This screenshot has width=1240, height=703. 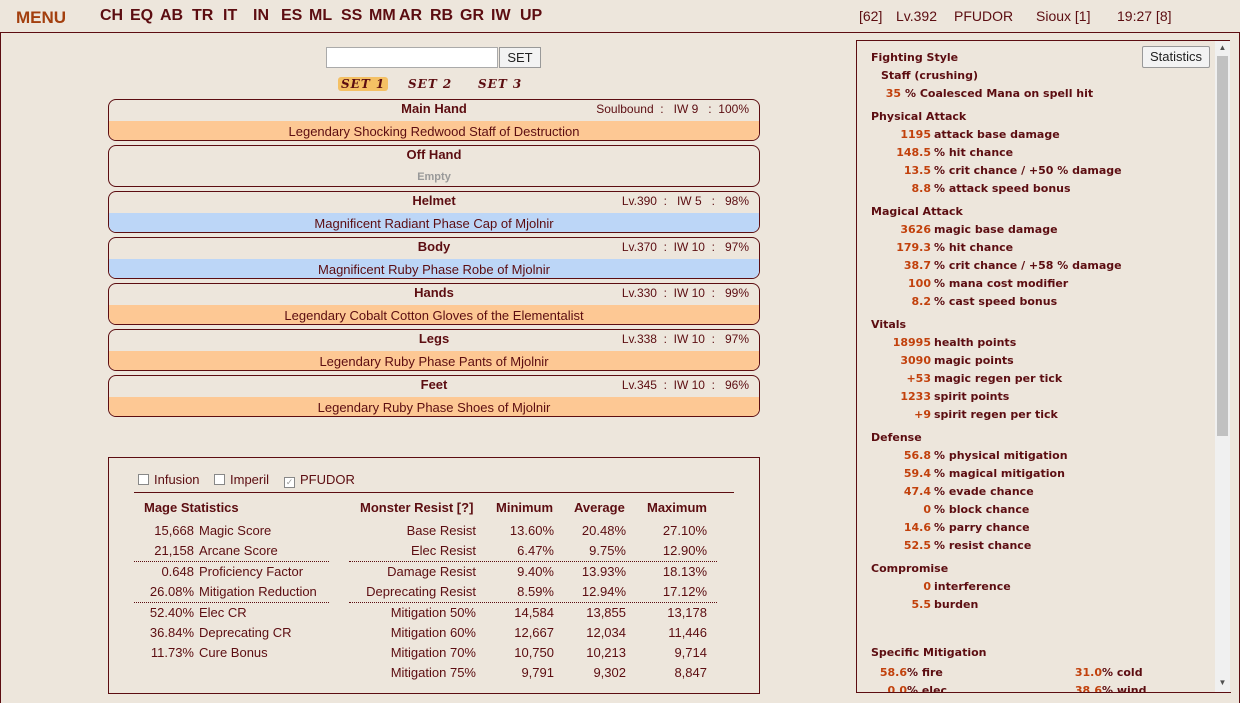 What do you see at coordinates (913, 152) in the screenshot?
I see `stat-value: 148.5` at bounding box center [913, 152].